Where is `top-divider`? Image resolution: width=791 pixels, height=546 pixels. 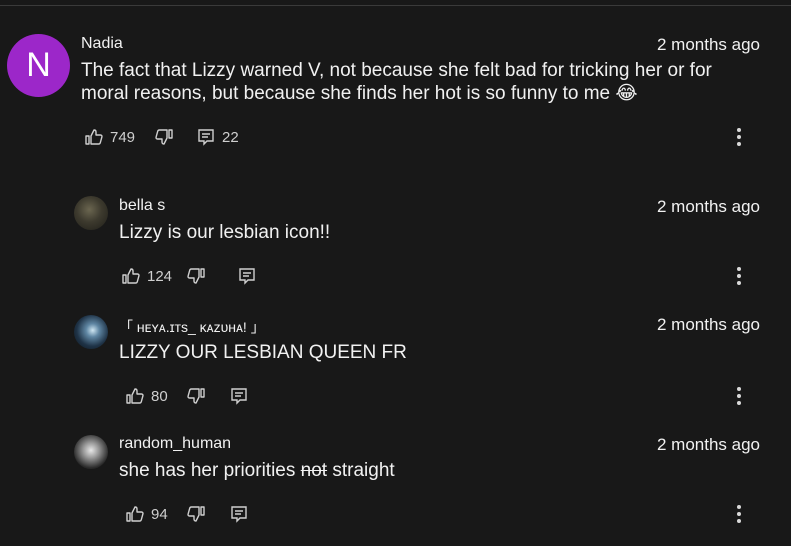
top-divider is located at coordinates (395, 5).